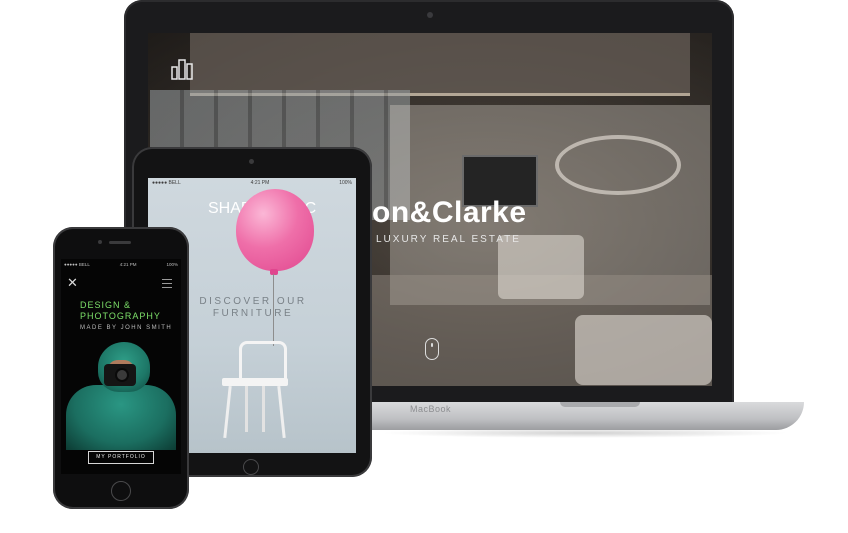  I want to click on hamburger-menu-icon, so click(167, 283).